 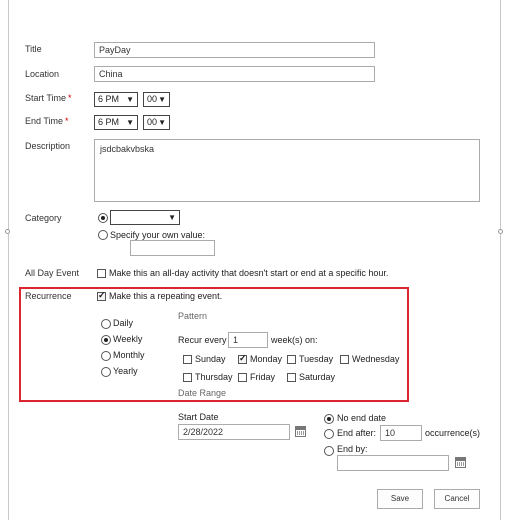 What do you see at coordinates (500, 231) in the screenshot?
I see `resize-handle-right` at bounding box center [500, 231].